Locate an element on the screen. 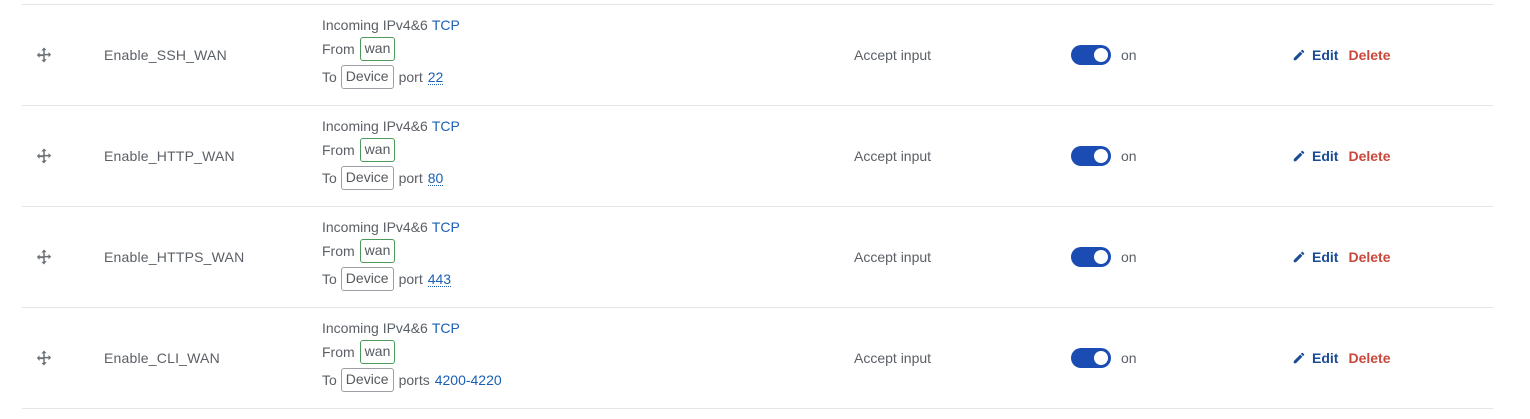 Image resolution: width=1530 pixels, height=419 pixels. rule-name: Enable_HTTPS_WAN is located at coordinates (174, 257).